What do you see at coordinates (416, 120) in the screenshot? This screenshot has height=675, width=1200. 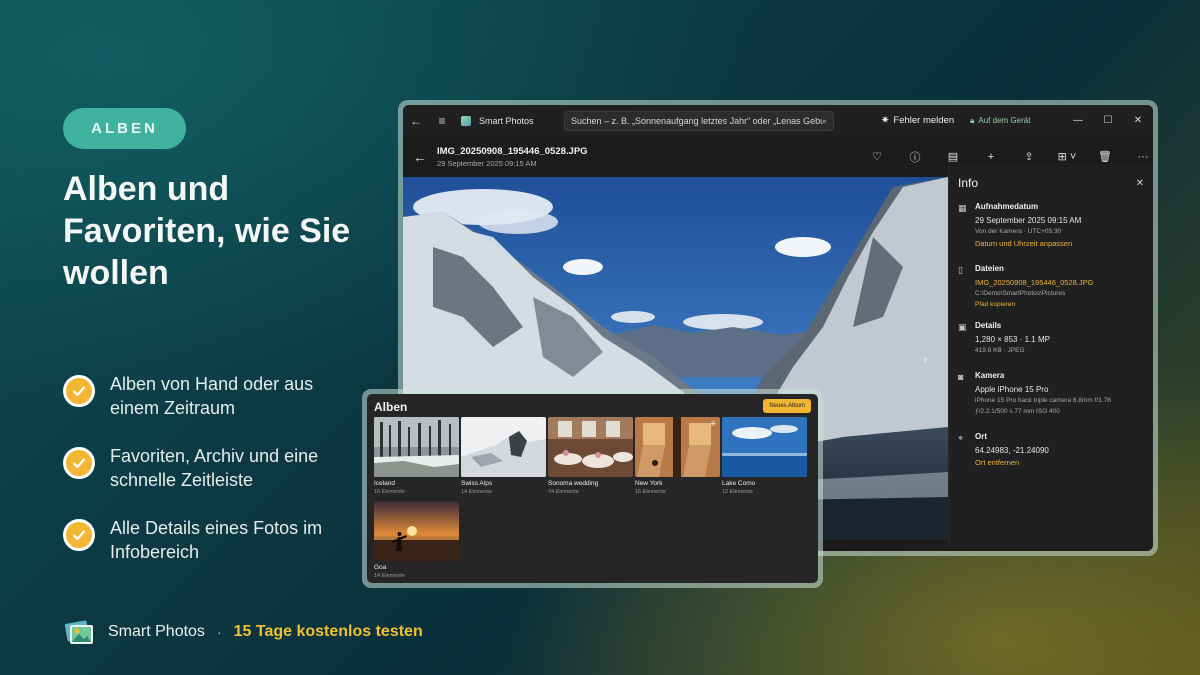 I see `back-arrow-icon: ←` at bounding box center [416, 120].